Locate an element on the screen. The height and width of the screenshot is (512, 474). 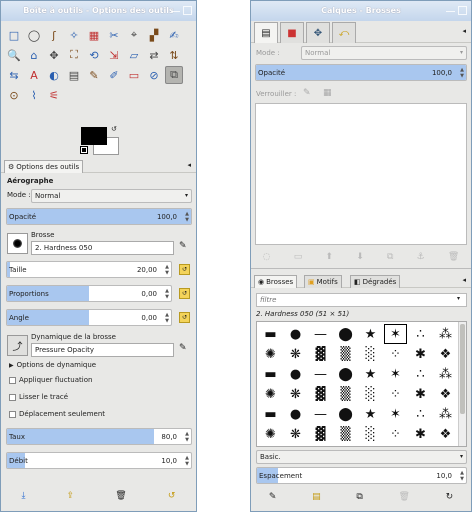
dynamics-options-expander: ▶ Options de dynamique is located at coordinates (52, 365).